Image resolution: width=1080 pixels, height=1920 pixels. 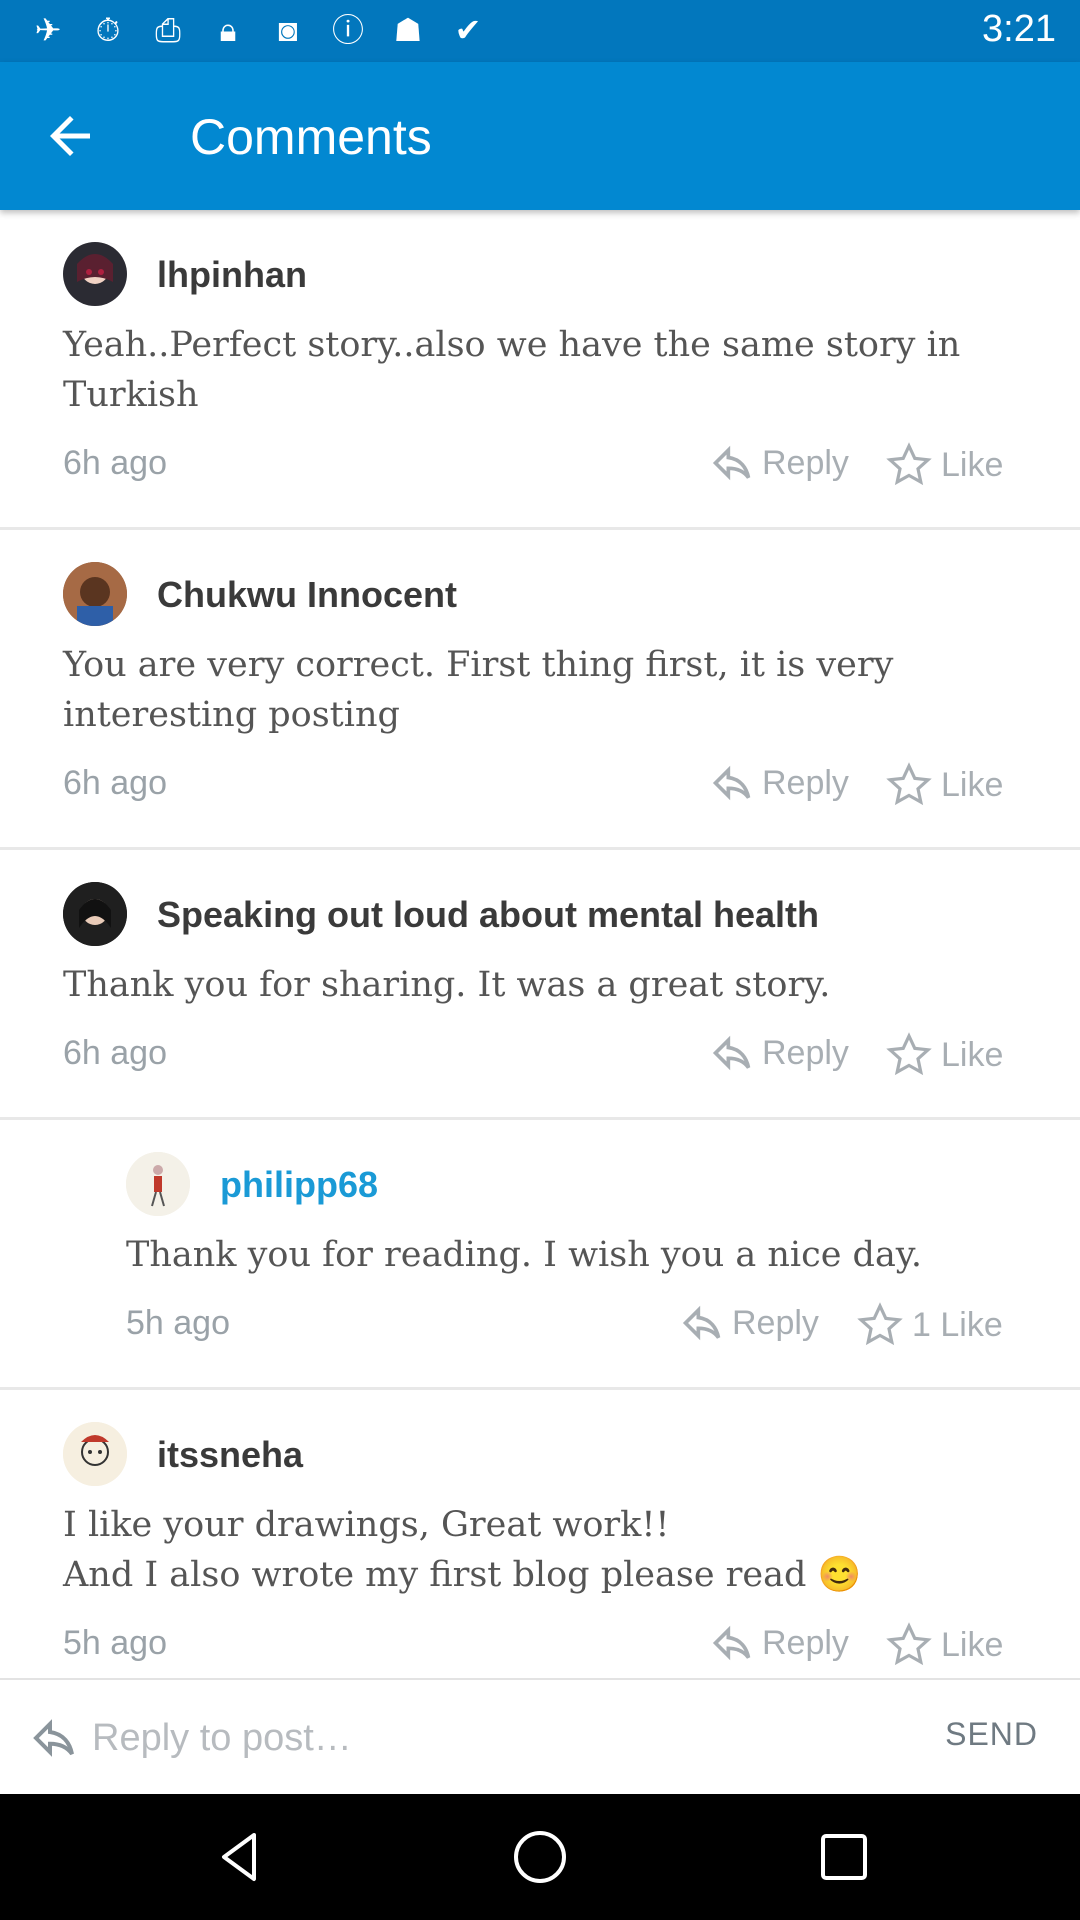 What do you see at coordinates (991, 1734) in the screenshot?
I see `send-button: SEND` at bounding box center [991, 1734].